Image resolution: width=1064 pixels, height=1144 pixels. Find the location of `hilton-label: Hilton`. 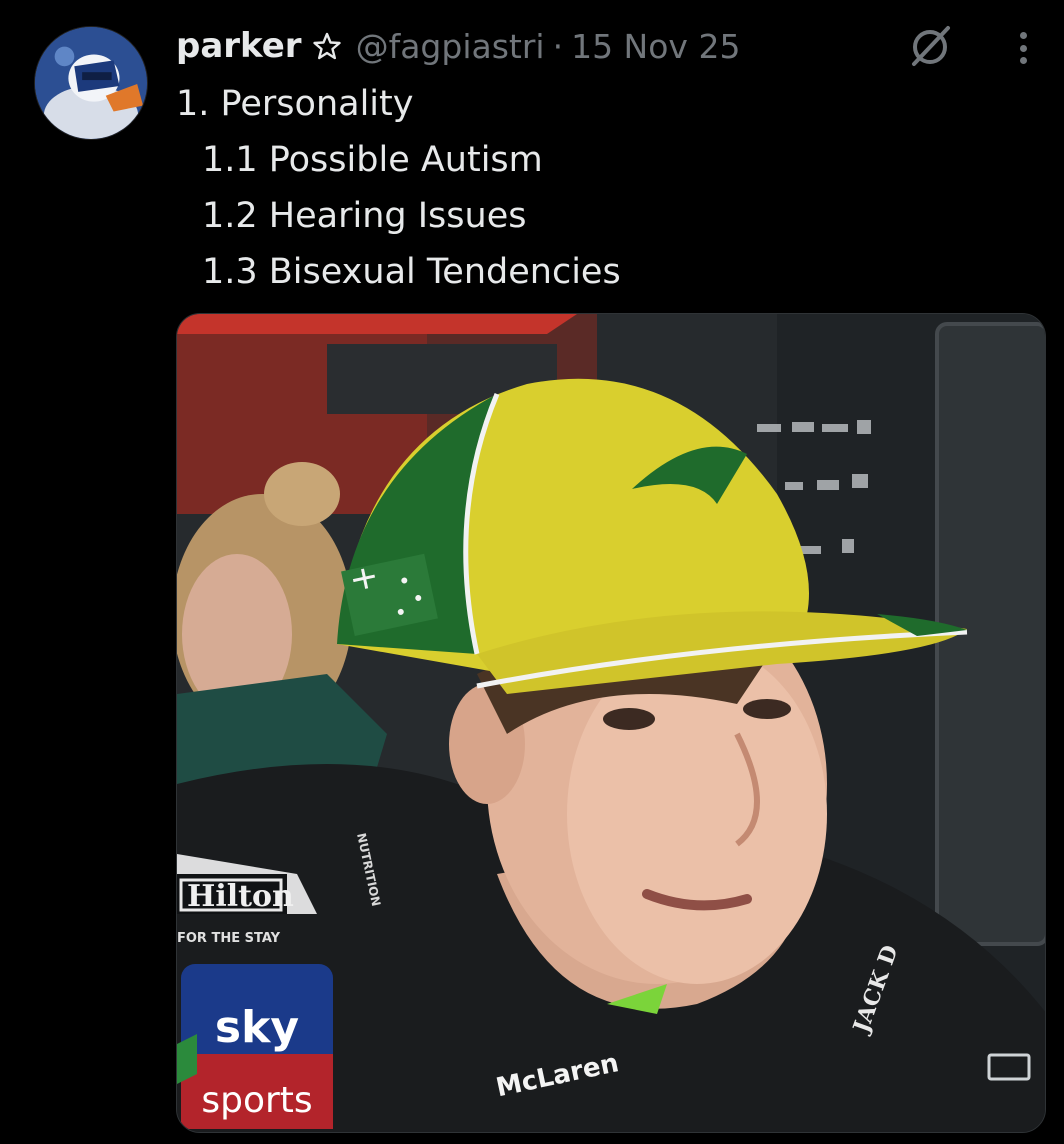

hilton-label: Hilton is located at coordinates (240, 896).